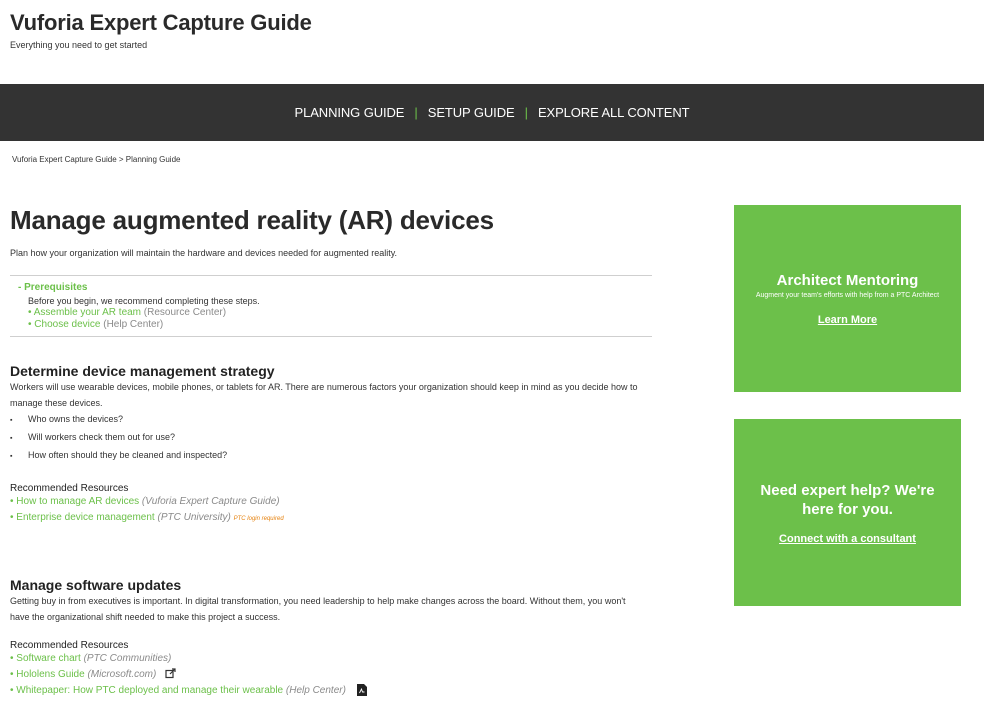 This screenshot has height=720, width=984. Describe the element at coordinates (85, 517) in the screenshot. I see `enterprise-device-management-link: Enterprise device management` at that location.